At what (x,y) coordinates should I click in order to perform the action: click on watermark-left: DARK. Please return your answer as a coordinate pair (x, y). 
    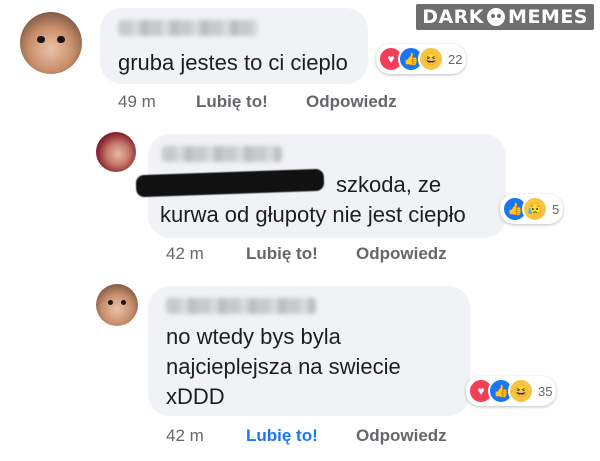
    Looking at the image, I should click on (453, 17).